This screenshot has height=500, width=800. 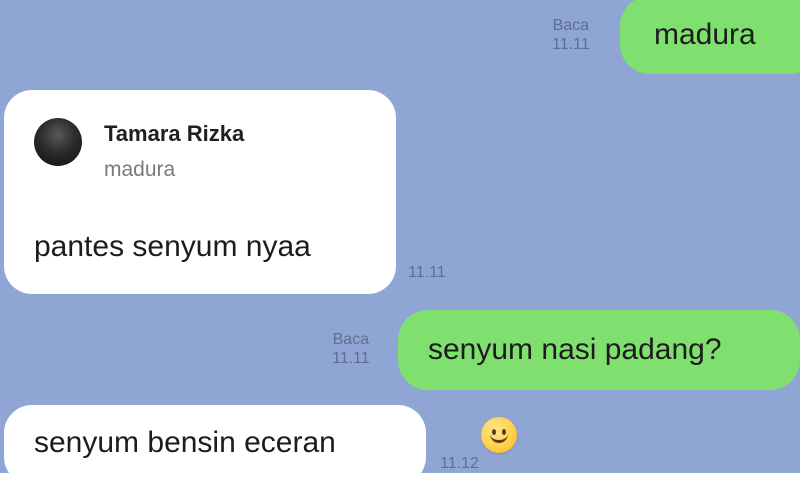 I want to click on smiley-emoji-icon, so click(x=499, y=435).